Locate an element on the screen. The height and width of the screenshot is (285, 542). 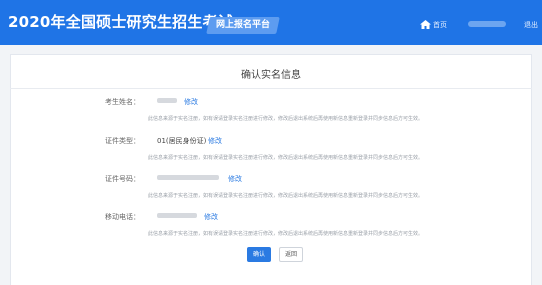
home-icon is located at coordinates (425, 24).